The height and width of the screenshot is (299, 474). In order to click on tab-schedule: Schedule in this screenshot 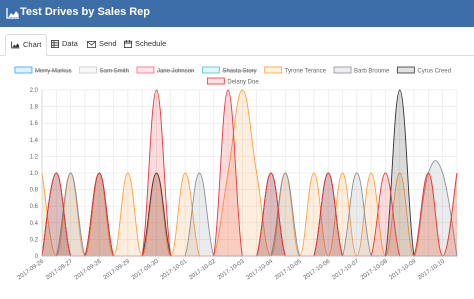, I will do `click(146, 44)`.